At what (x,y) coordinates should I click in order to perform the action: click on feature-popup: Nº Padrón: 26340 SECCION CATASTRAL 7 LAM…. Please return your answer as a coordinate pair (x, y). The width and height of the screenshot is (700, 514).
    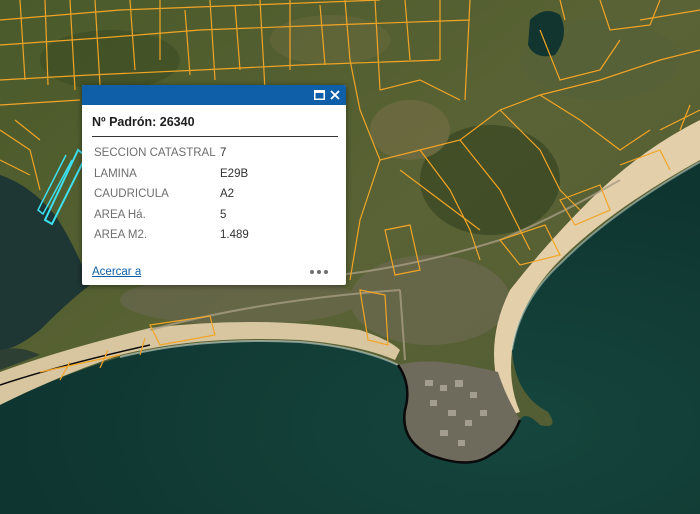
    Looking at the image, I should click on (214, 185).